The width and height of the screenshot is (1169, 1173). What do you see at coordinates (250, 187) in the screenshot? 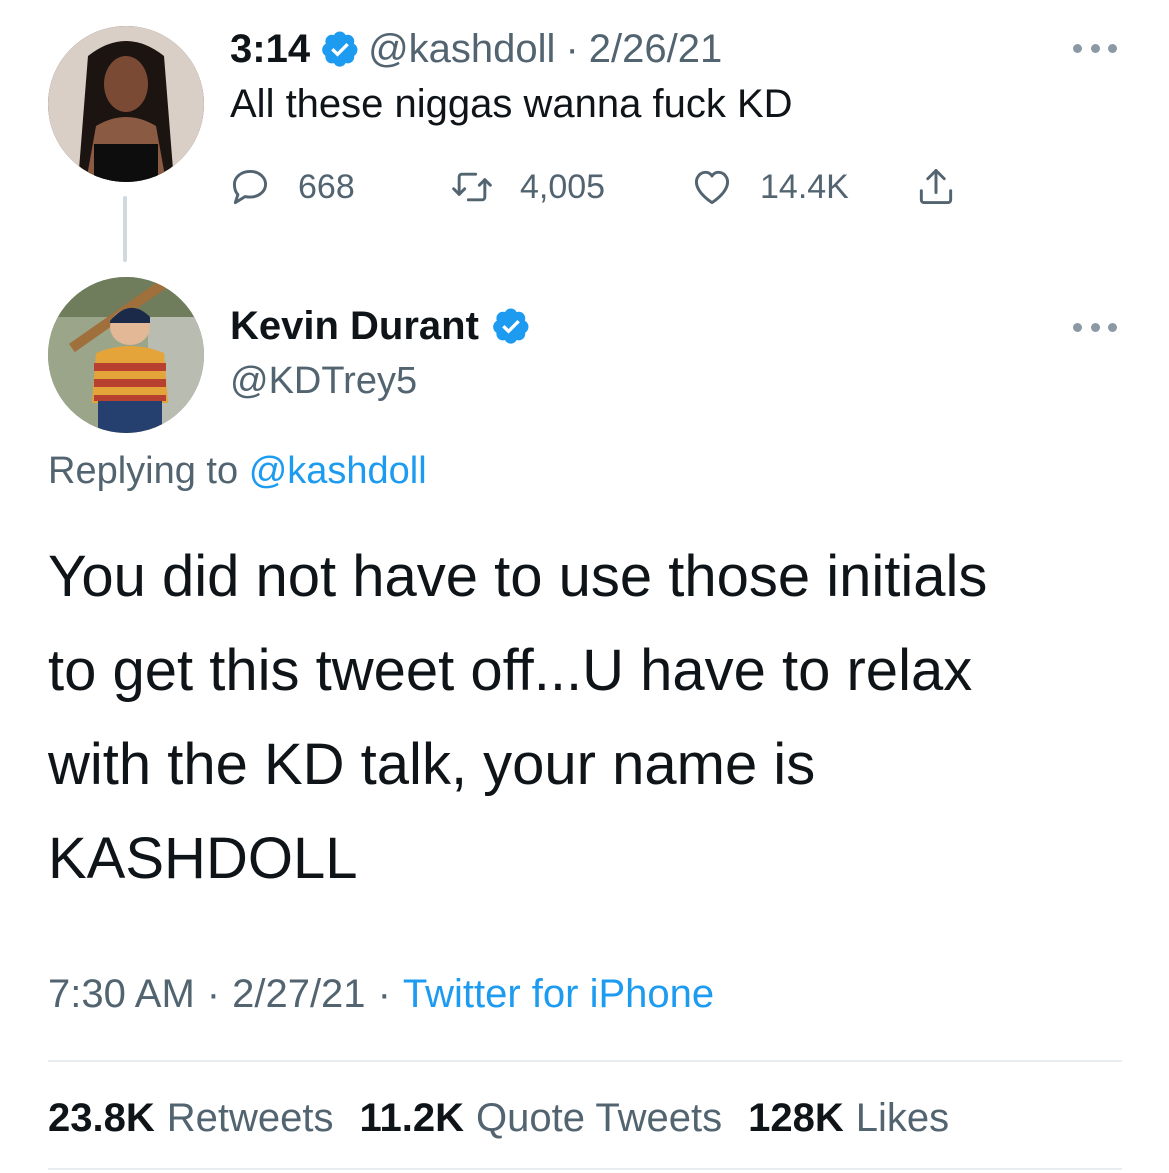
I see `reply-icon` at bounding box center [250, 187].